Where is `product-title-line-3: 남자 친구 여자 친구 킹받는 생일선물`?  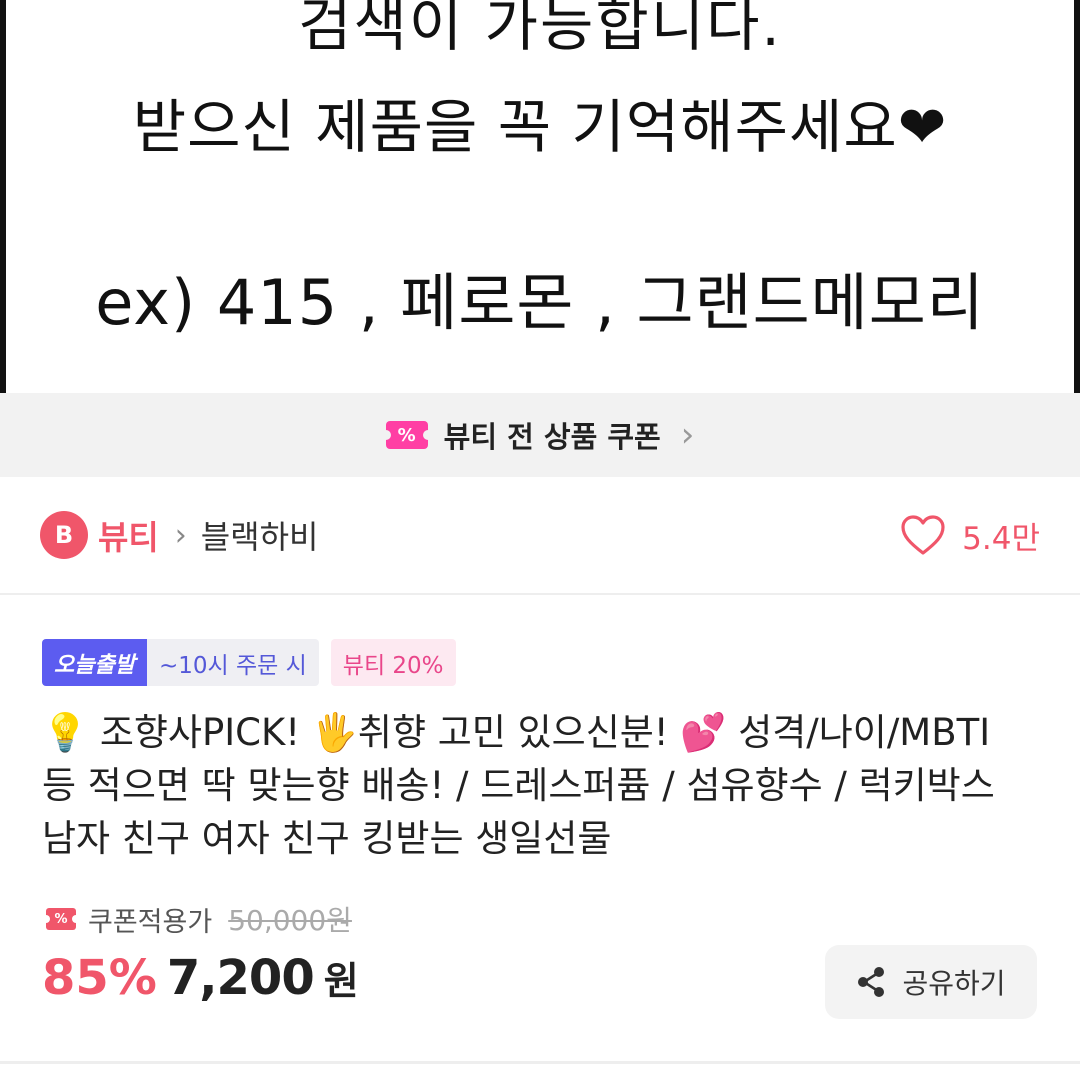
product-title-line-3: 남자 친구 여자 친구 킹받는 생일선물 is located at coordinates (327, 838).